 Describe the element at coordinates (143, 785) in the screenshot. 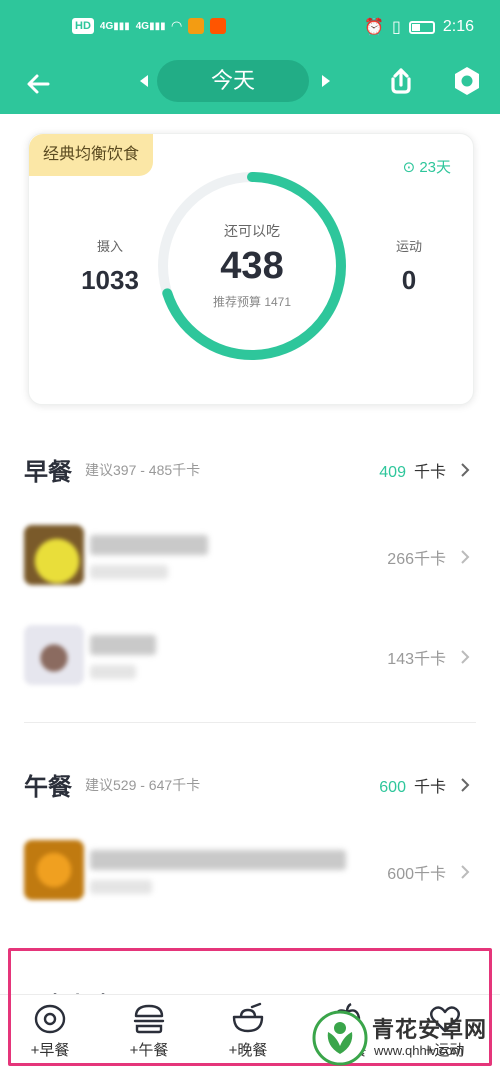

I see `meal-suggest: 建议529 - 647千卡` at that location.